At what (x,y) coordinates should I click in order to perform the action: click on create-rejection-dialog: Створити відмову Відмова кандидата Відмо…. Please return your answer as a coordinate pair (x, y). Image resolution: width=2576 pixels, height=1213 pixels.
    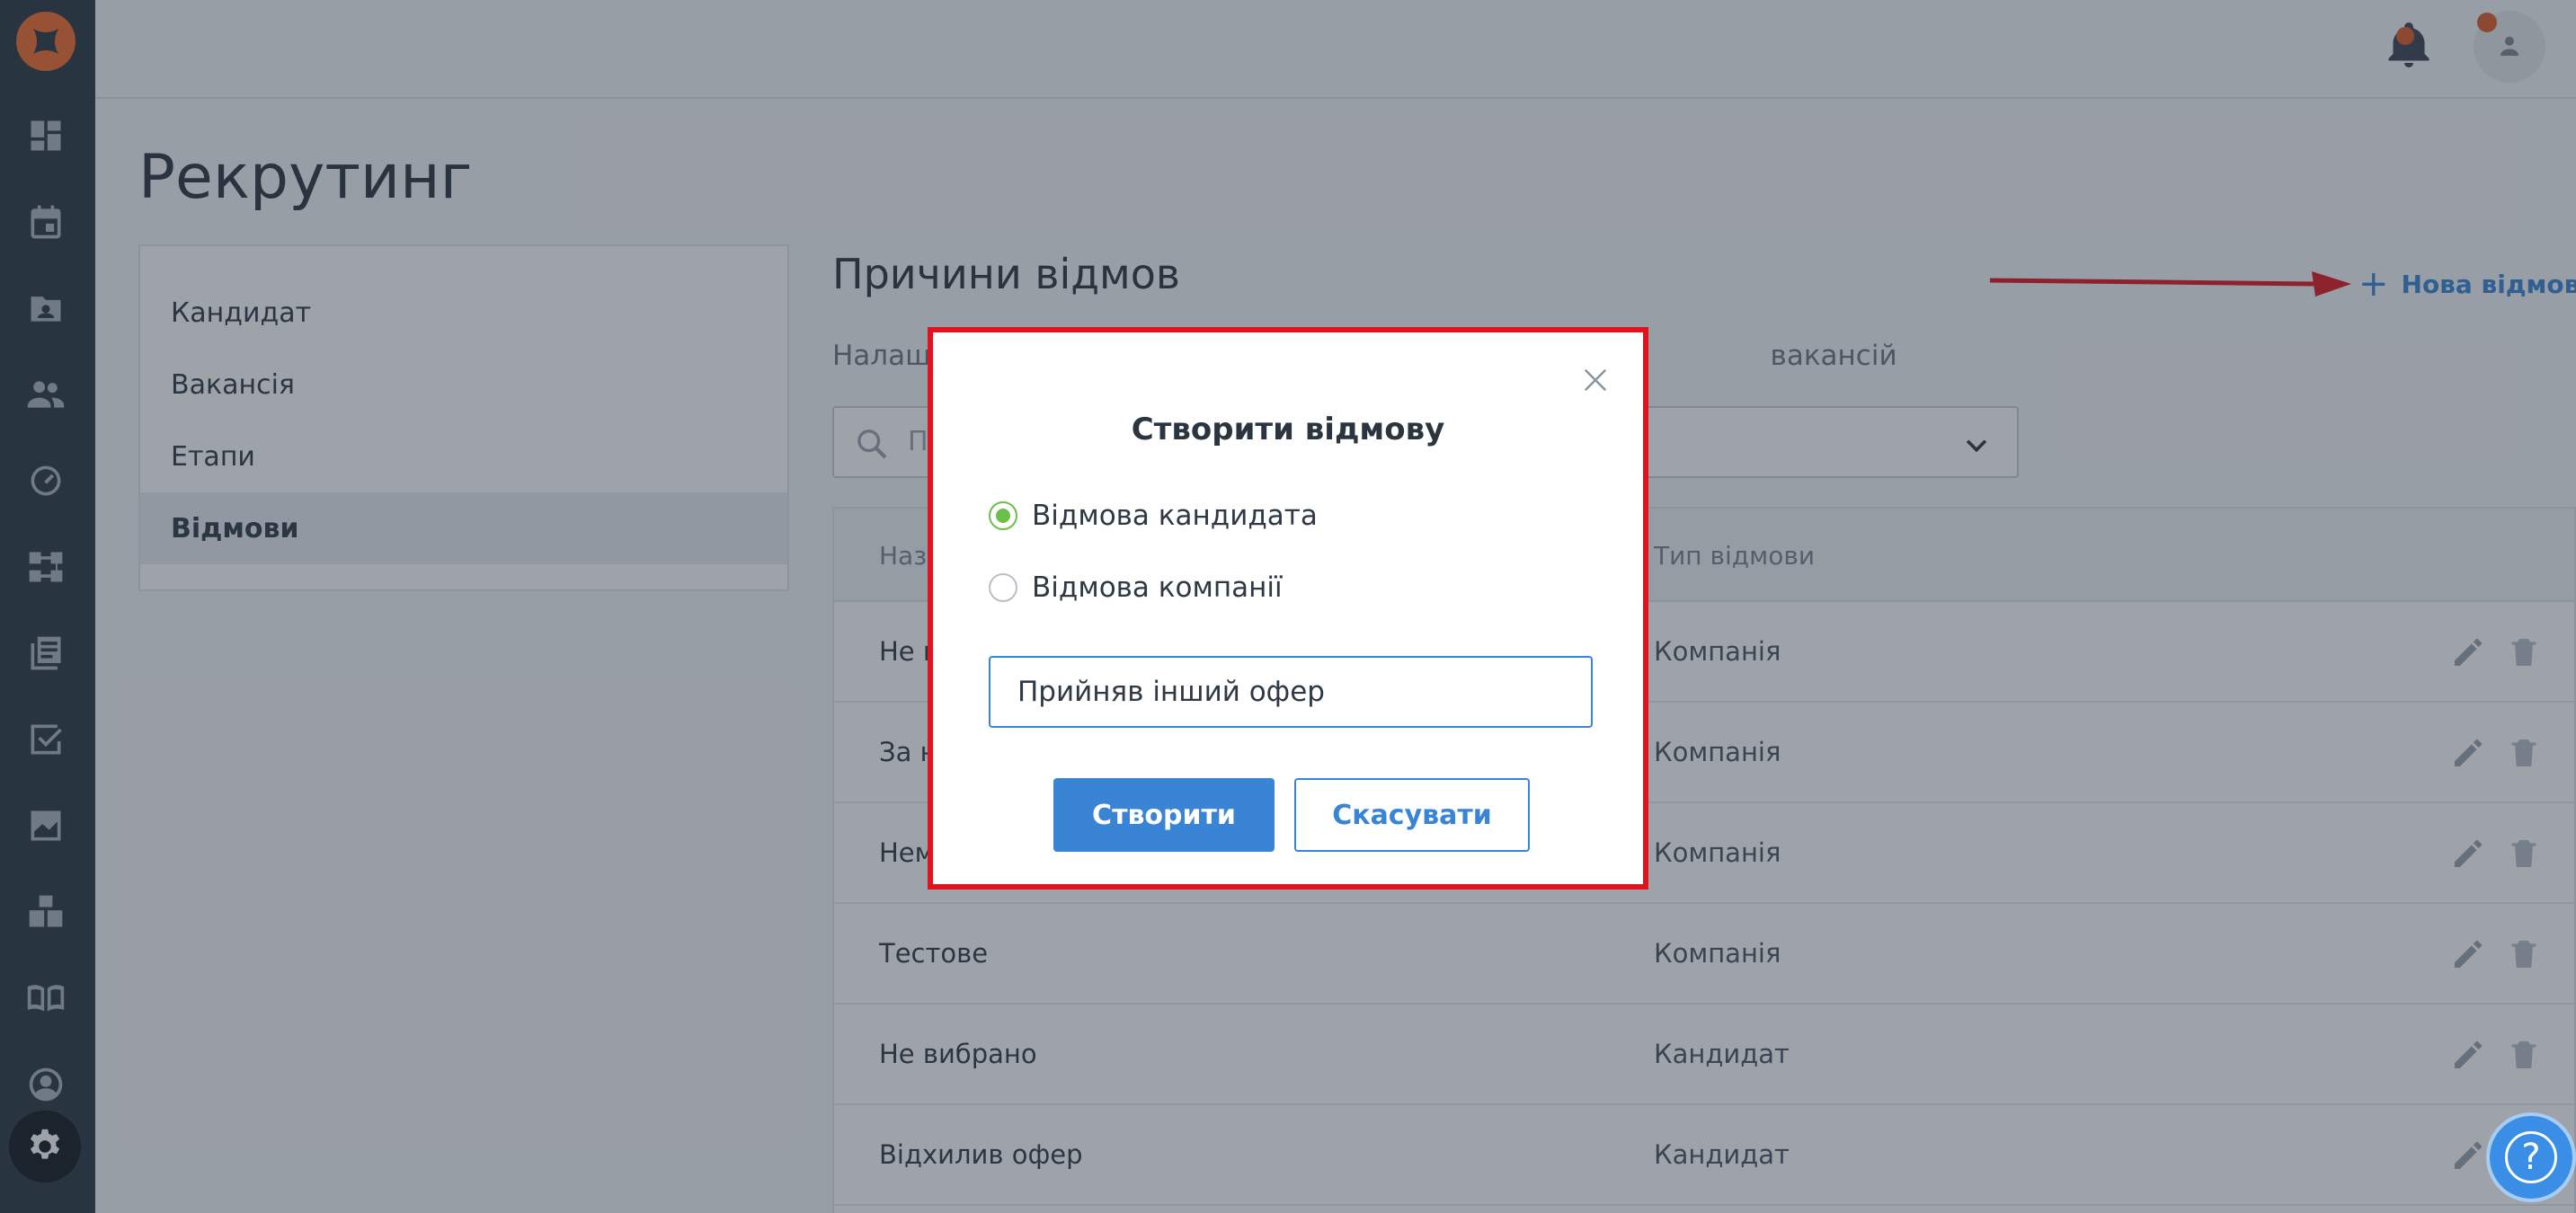
    Looking at the image, I should click on (1288, 608).